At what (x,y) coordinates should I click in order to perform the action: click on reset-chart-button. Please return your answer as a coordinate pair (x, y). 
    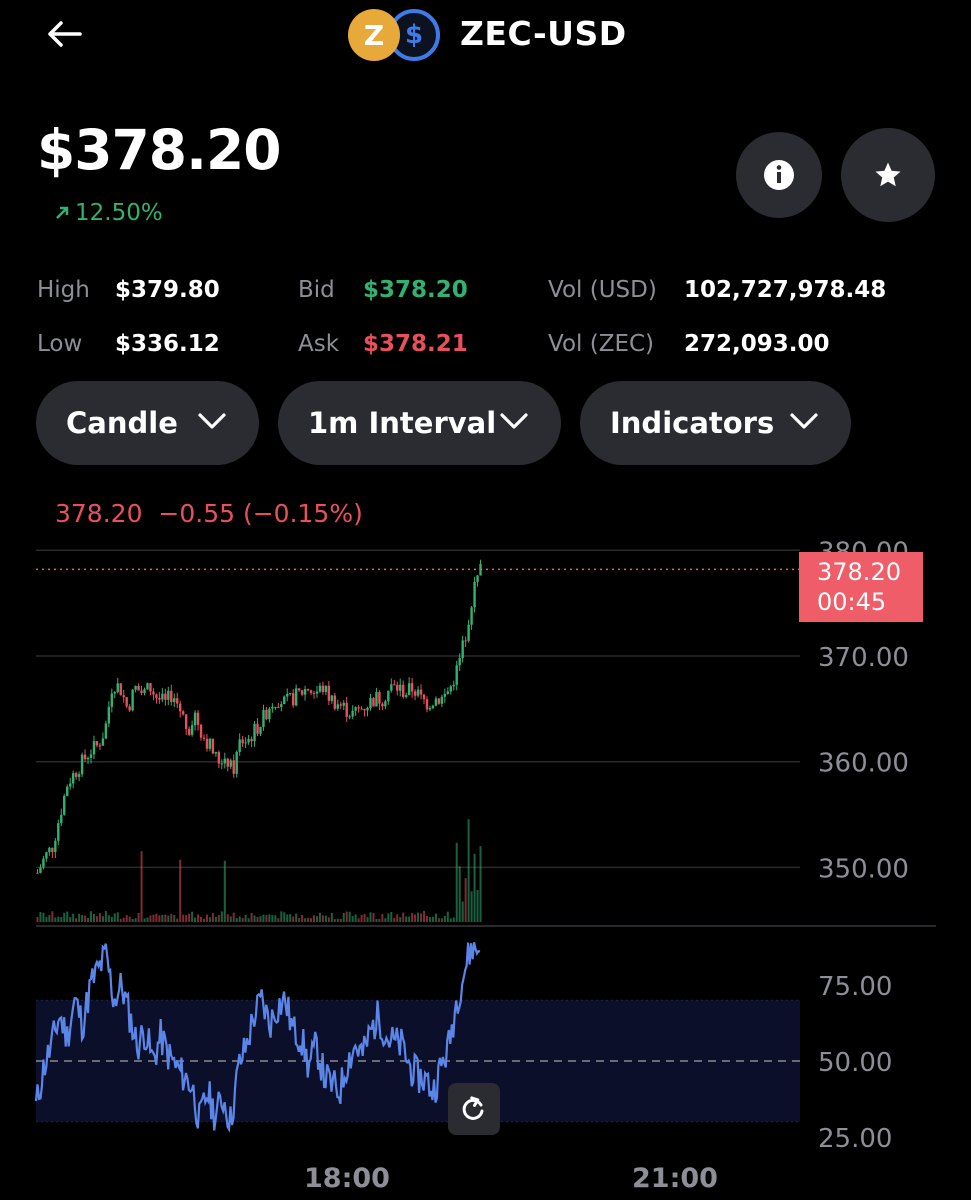
    Looking at the image, I should click on (474, 1109).